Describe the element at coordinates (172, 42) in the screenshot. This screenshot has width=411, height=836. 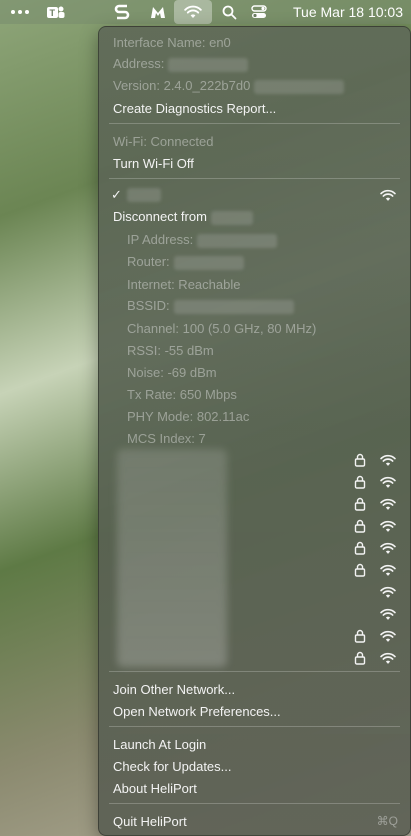
I see `interface-name-text: Interface Name: en0` at that location.